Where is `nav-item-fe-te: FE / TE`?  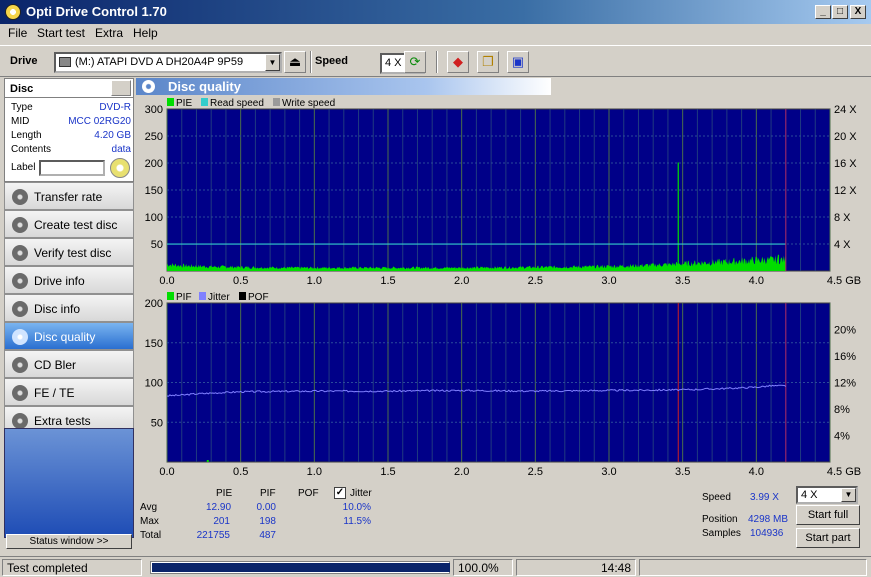
nav-item-fe-te: FE / TE is located at coordinates (69, 392).